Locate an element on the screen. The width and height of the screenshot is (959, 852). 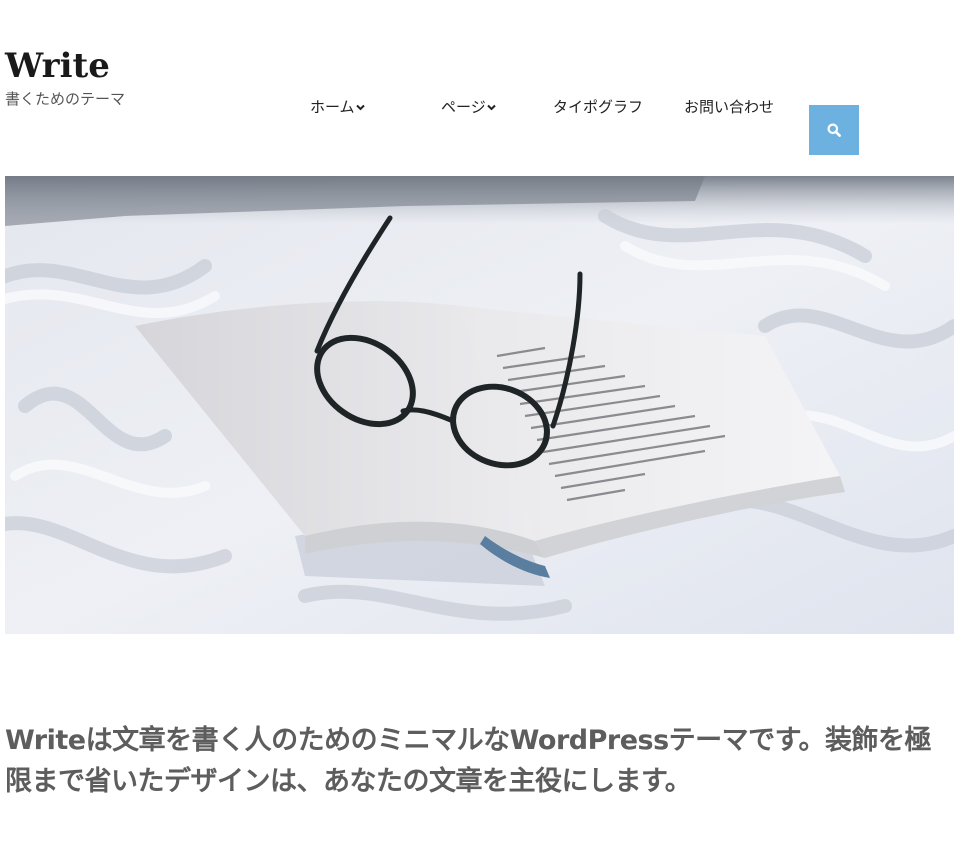
site-title: Write is located at coordinates (57, 66).